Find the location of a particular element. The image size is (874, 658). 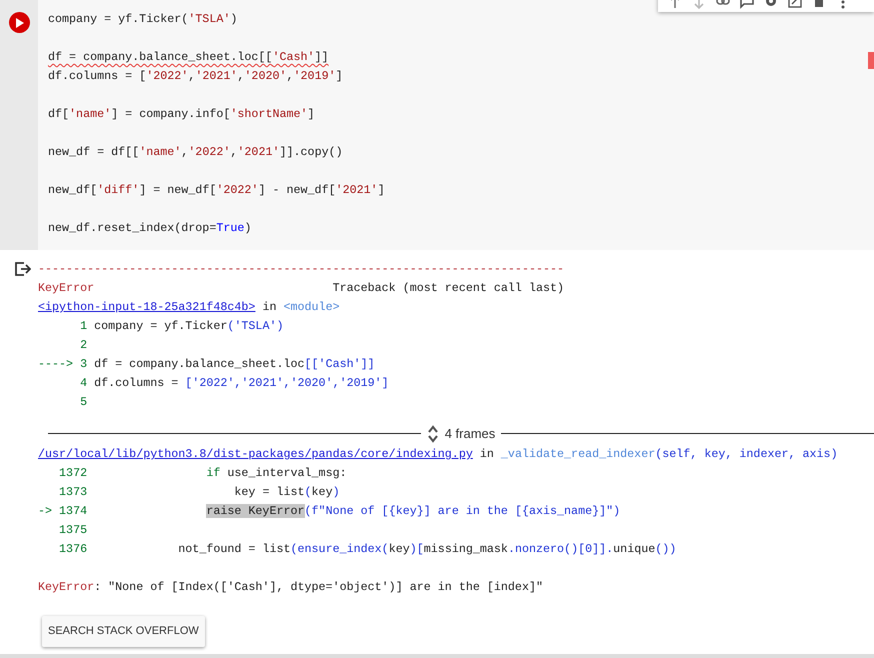

run-button is located at coordinates (19, 22).